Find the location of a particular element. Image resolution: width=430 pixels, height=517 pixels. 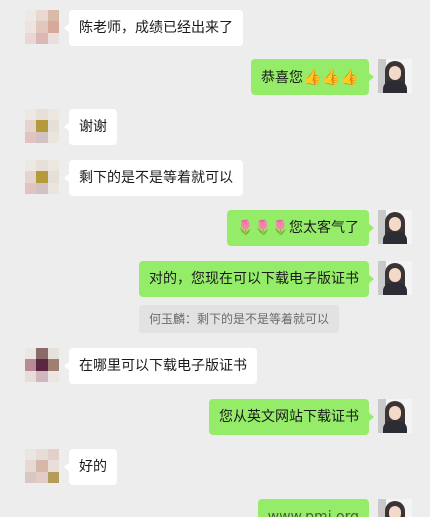

message-text: 您从英文网站下载证书 is located at coordinates (289, 417).